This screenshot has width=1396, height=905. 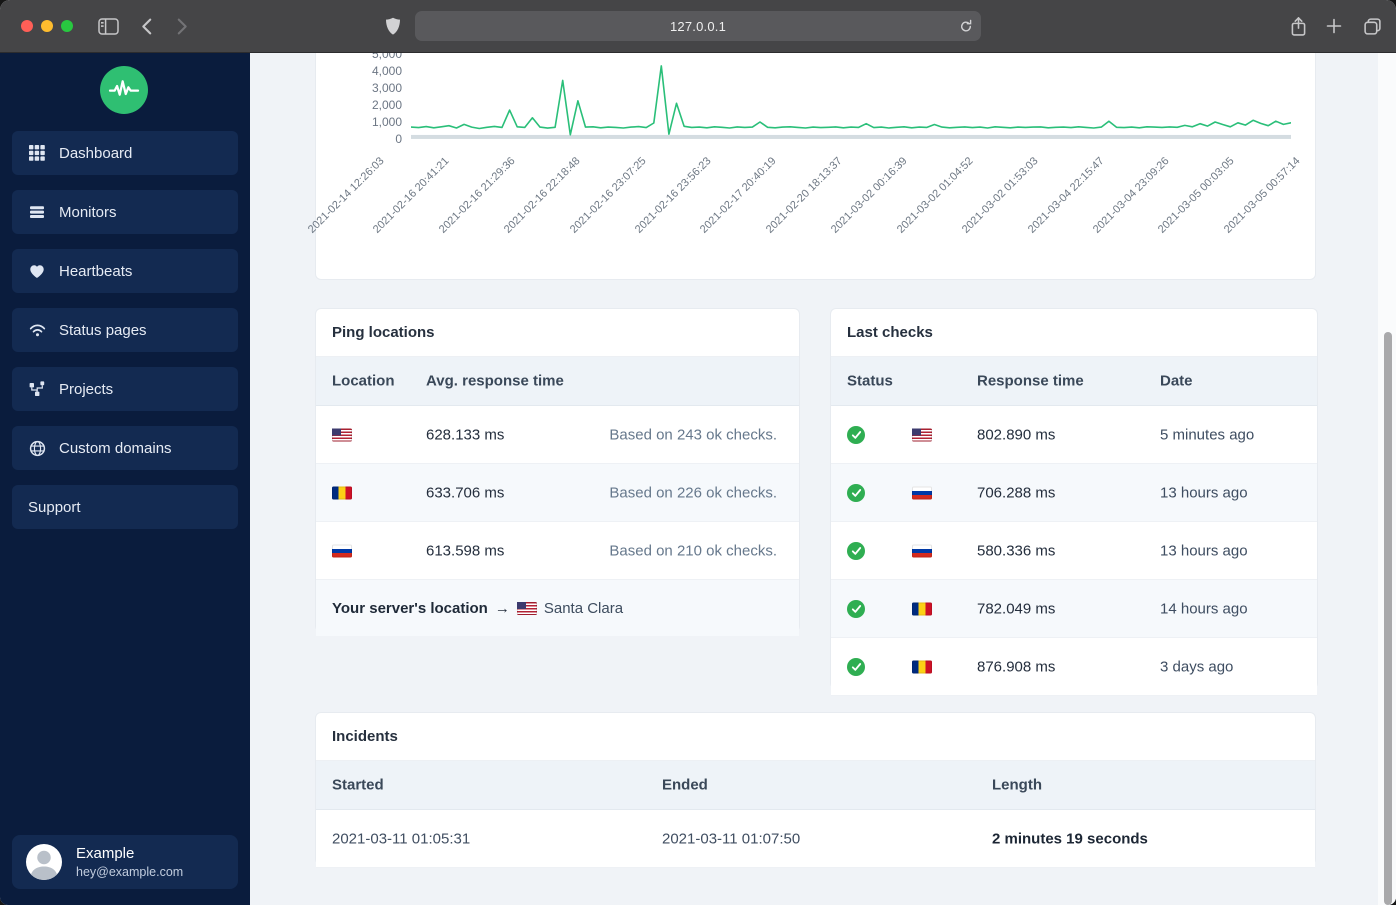 What do you see at coordinates (1176, 381) in the screenshot?
I see `column-date: Date` at bounding box center [1176, 381].